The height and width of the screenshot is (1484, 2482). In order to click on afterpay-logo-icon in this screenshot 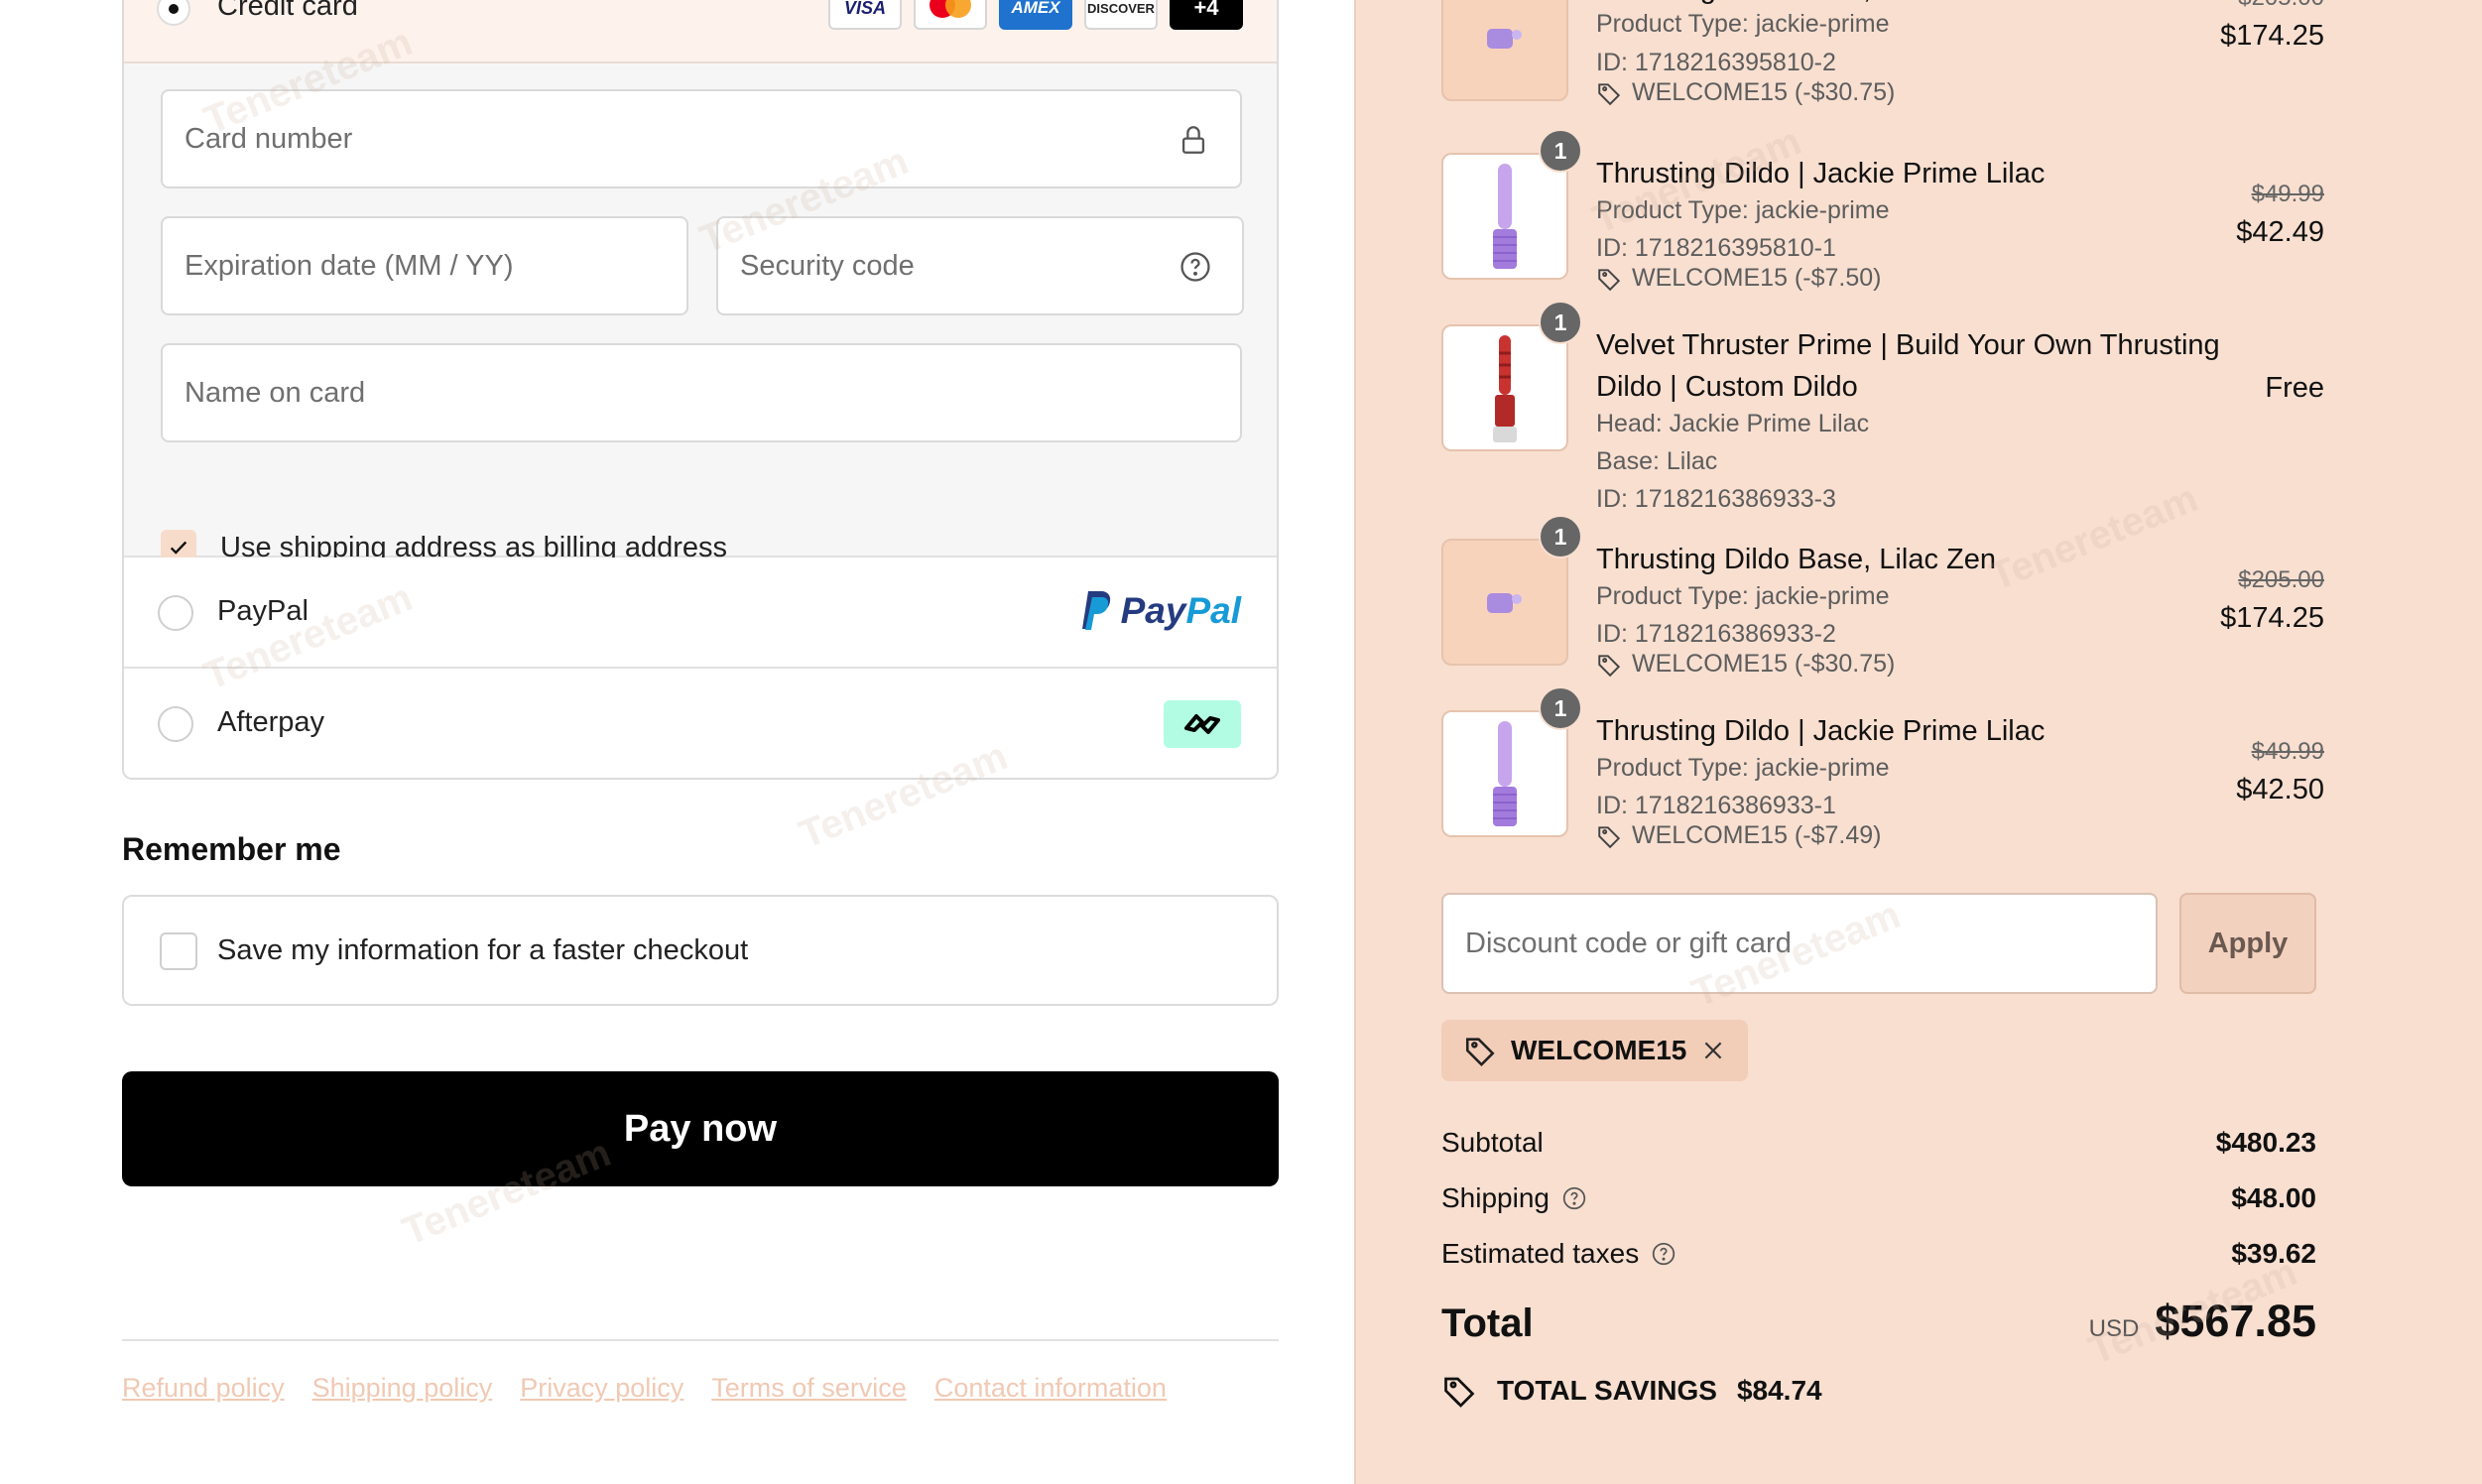, I will do `click(1202, 724)`.